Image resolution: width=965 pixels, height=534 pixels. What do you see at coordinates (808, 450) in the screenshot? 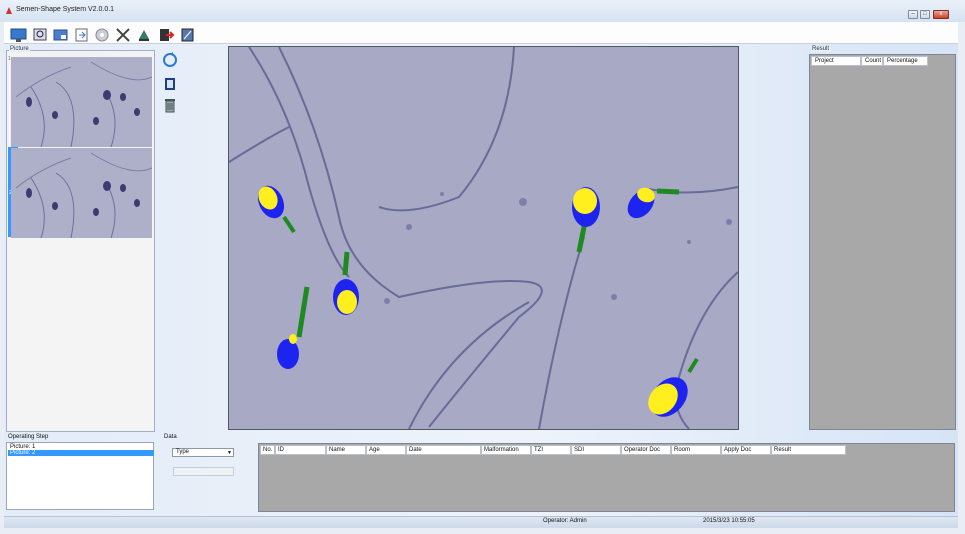
I see `column-header-result: Result` at bounding box center [808, 450].